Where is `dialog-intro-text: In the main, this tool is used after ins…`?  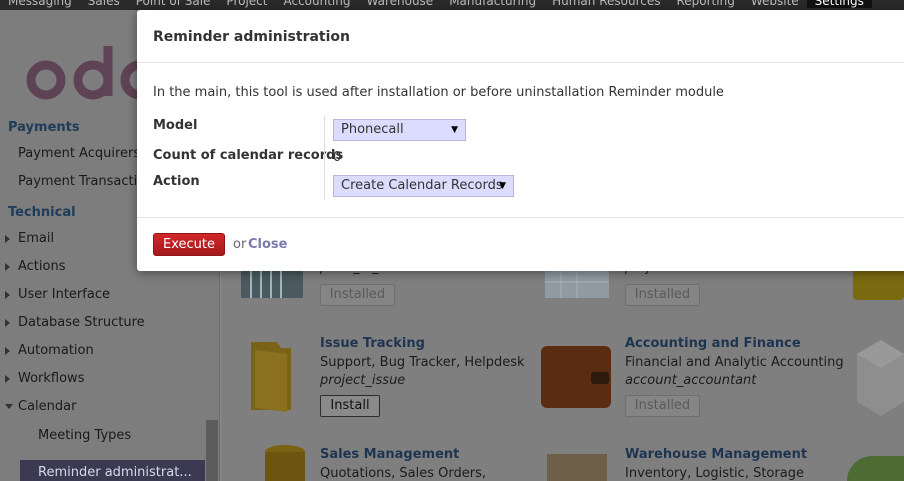
dialog-intro-text: In the main, this tool is used after ins… is located at coordinates (438, 92).